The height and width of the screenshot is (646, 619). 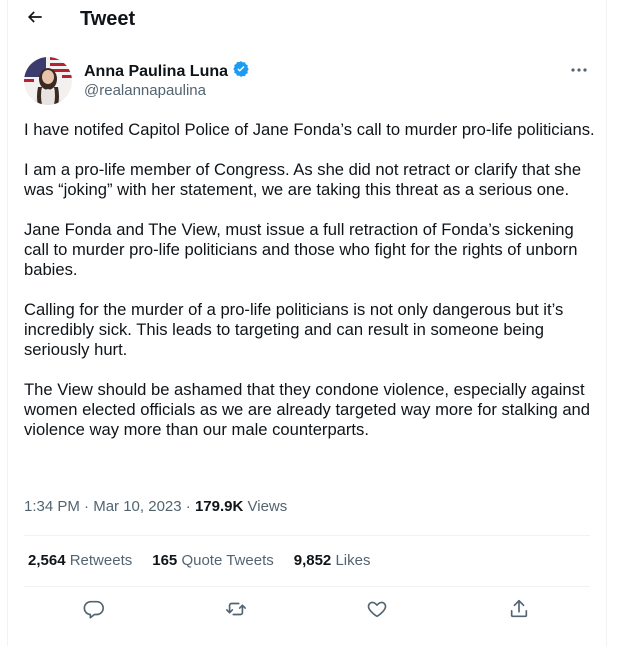 I want to click on tweet-date: Mar 10, 2023, so click(x=137, y=506).